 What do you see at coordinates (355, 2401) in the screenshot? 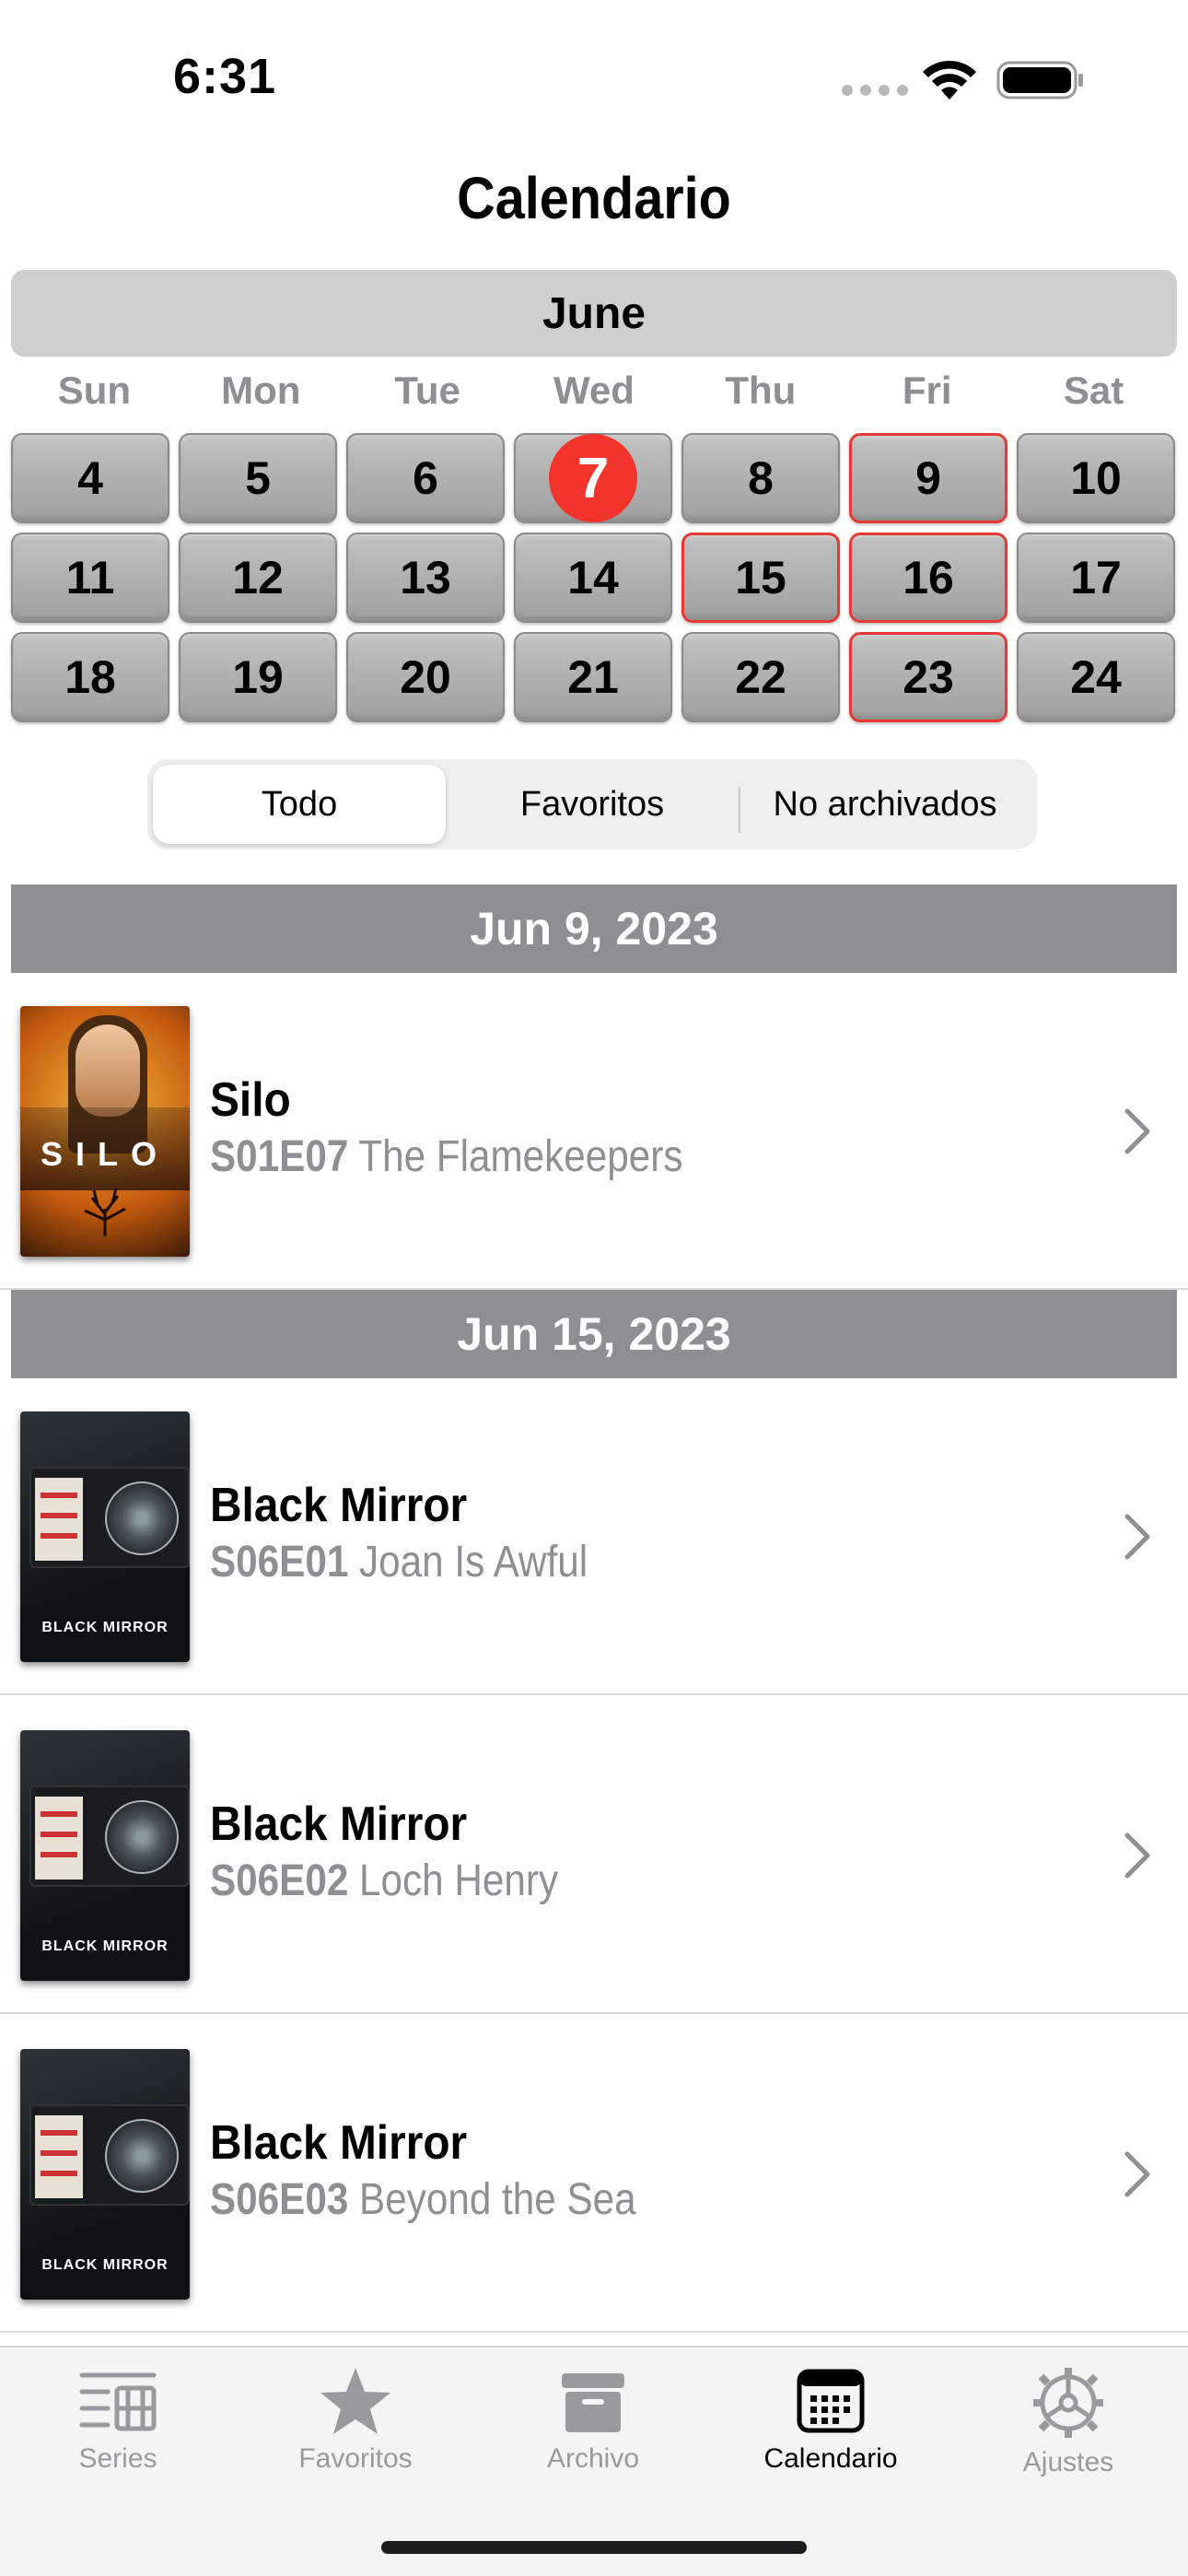
I see `star-icon` at bounding box center [355, 2401].